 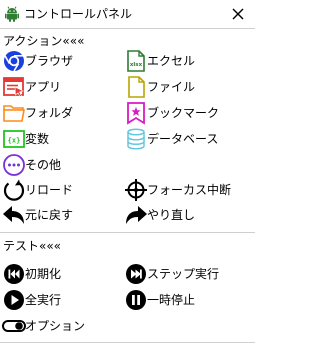 What do you see at coordinates (43, 300) in the screenshot?
I see `run-all-label: 全実行` at bounding box center [43, 300].